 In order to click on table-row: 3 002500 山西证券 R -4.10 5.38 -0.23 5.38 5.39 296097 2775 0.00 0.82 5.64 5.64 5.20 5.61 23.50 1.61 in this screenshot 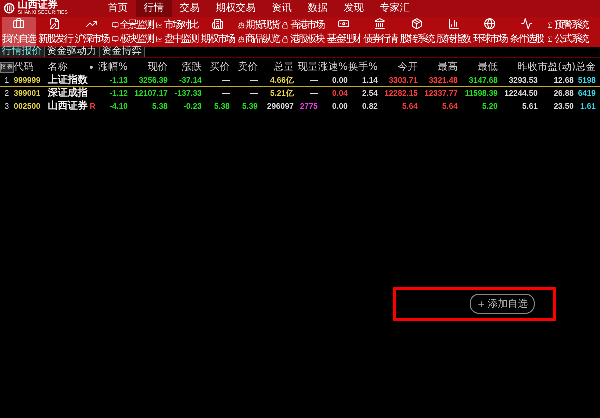, I will do `click(300, 106)`.